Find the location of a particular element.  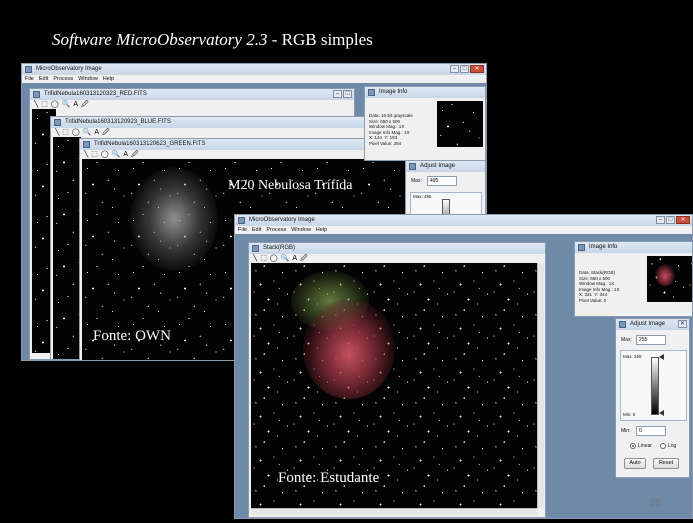

front-adjust-title: Adjust Image is located at coordinates (648, 324).